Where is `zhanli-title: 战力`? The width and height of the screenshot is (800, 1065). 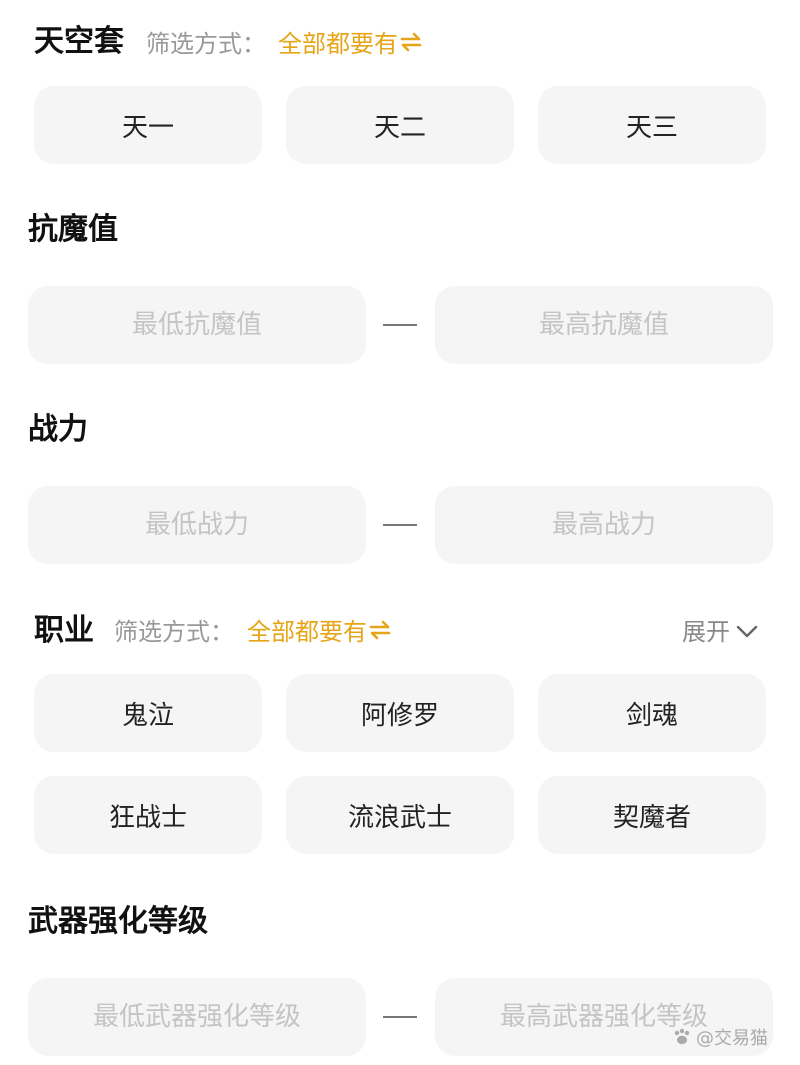 zhanli-title: 战力 is located at coordinates (58, 429).